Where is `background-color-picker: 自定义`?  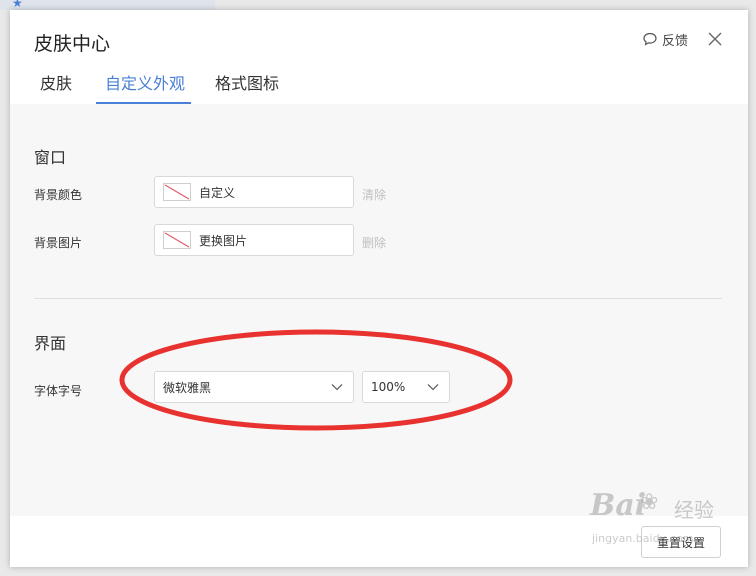
background-color-picker: 自定义 is located at coordinates (254, 192).